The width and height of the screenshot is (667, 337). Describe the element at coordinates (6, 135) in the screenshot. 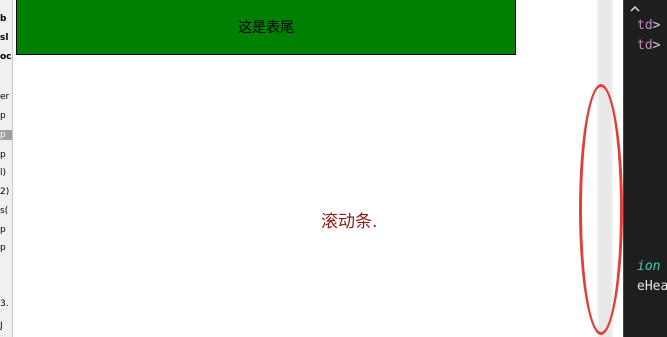

I see `left-strip-fragment-selected: p` at that location.